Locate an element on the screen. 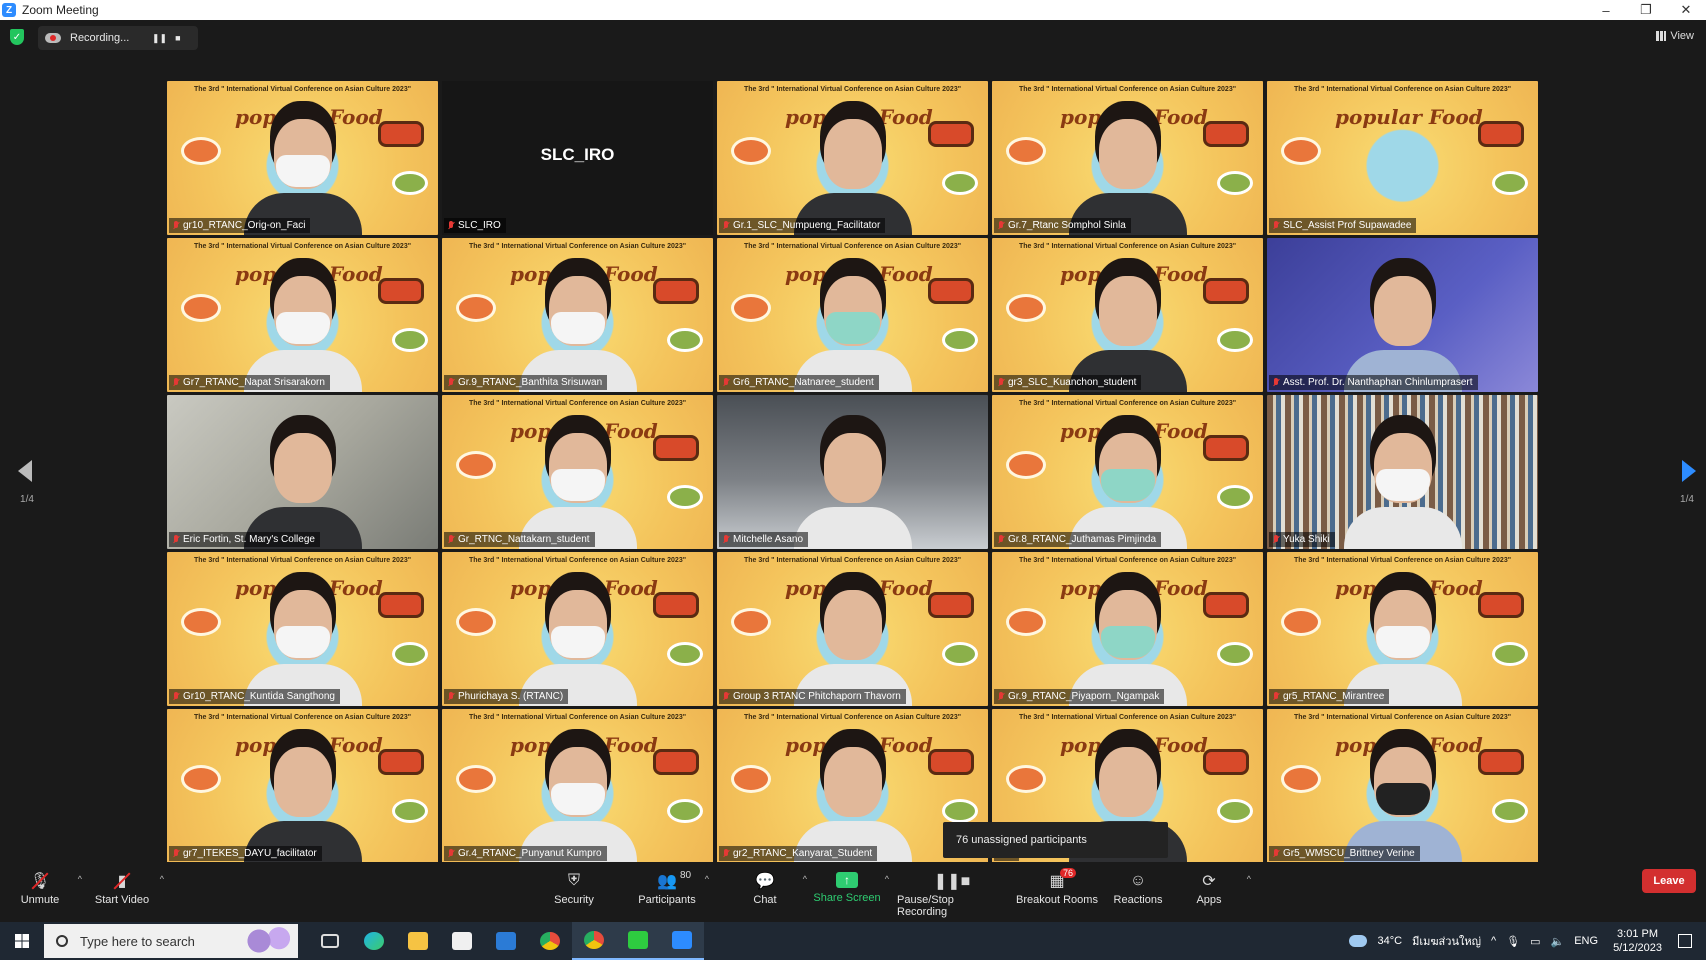 Image resolution: width=1706 pixels, height=960 pixels. apps-label: Apps is located at coordinates (1209, 900).